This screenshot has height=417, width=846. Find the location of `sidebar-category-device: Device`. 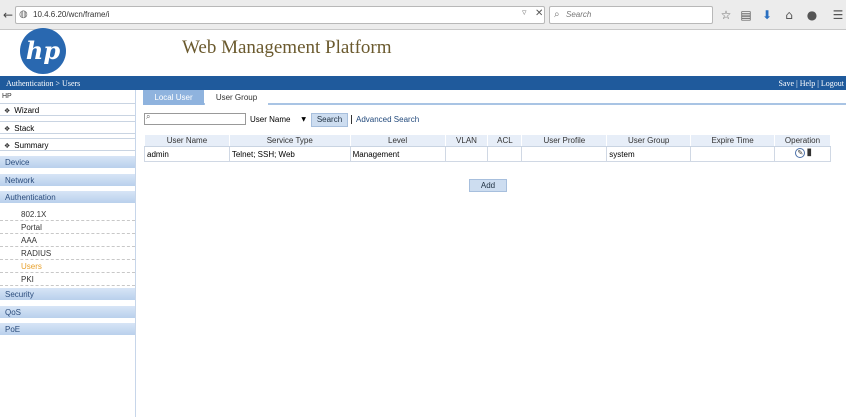

sidebar-category-device: Device is located at coordinates (67, 162).